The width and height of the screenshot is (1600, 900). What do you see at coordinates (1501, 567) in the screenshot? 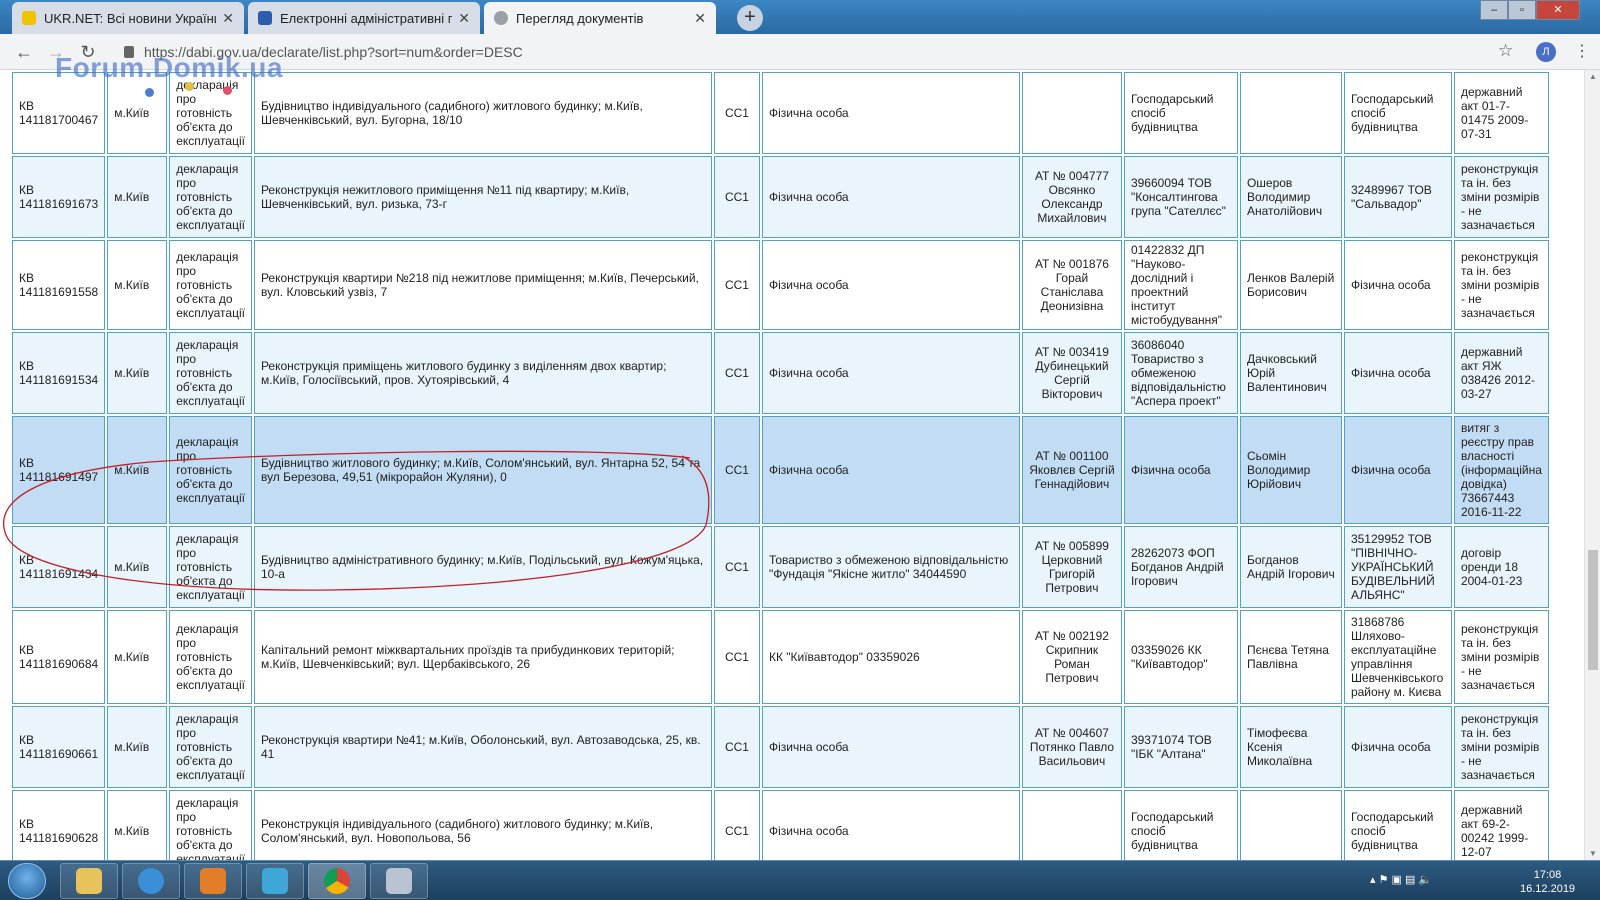
I see `land-document-cell: договір оренди 18 2004-01-23` at bounding box center [1501, 567].